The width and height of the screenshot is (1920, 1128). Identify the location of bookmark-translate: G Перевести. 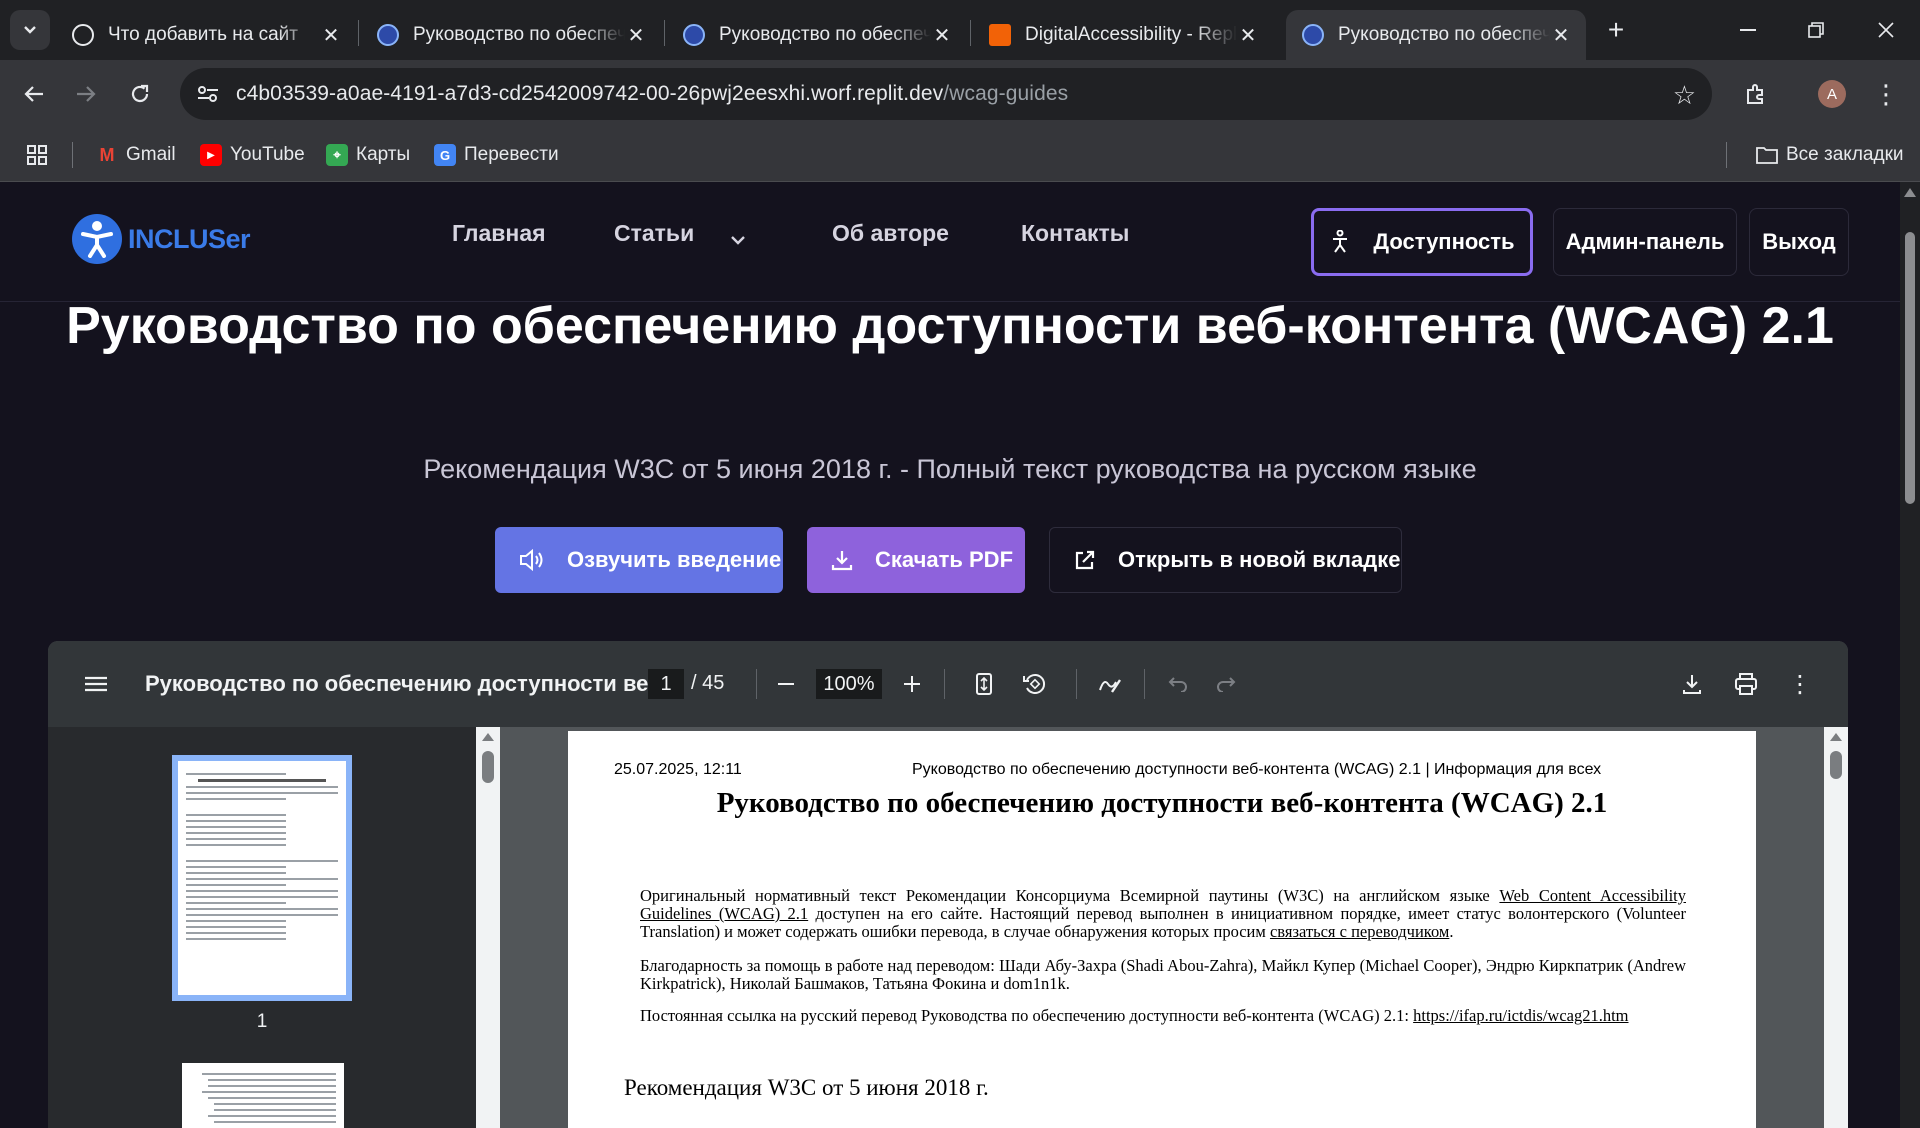
(496, 155).